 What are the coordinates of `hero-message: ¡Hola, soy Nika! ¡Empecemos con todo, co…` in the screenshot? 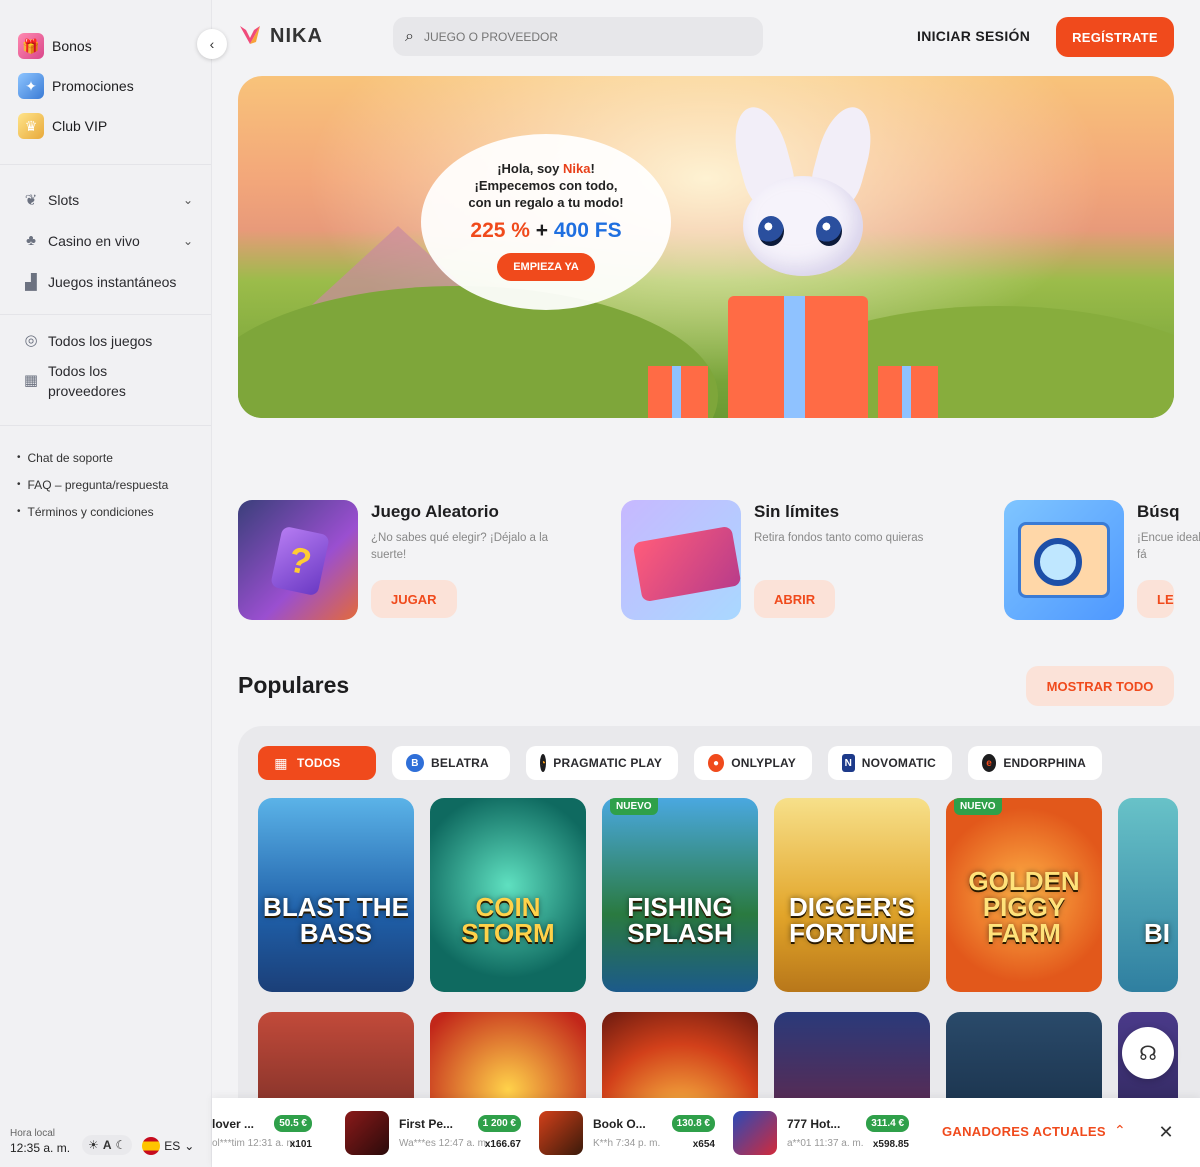 It's located at (546, 185).